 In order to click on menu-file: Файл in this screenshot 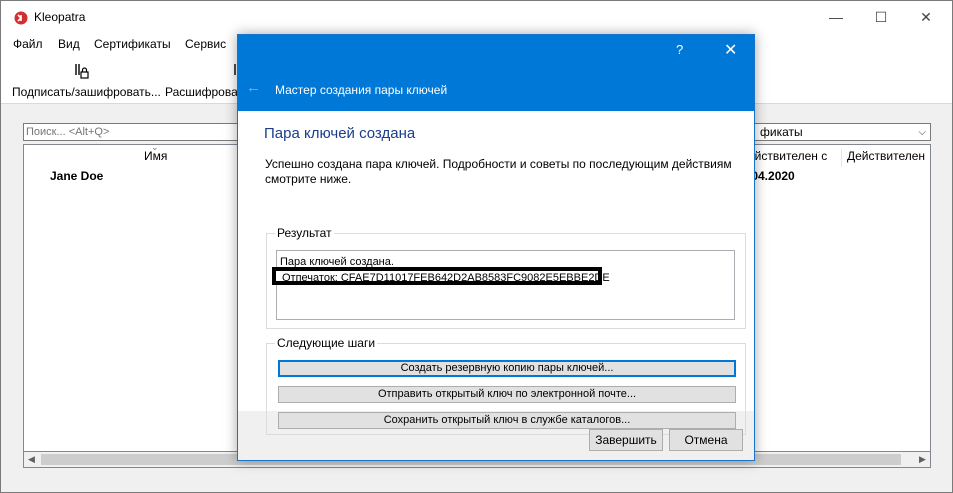, I will do `click(28, 44)`.